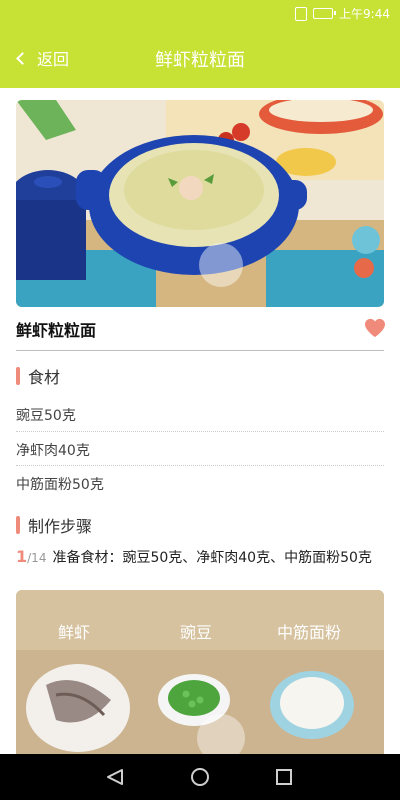 The image size is (400, 800). What do you see at coordinates (22, 556) in the screenshot?
I see `step-number: 1` at bounding box center [22, 556].